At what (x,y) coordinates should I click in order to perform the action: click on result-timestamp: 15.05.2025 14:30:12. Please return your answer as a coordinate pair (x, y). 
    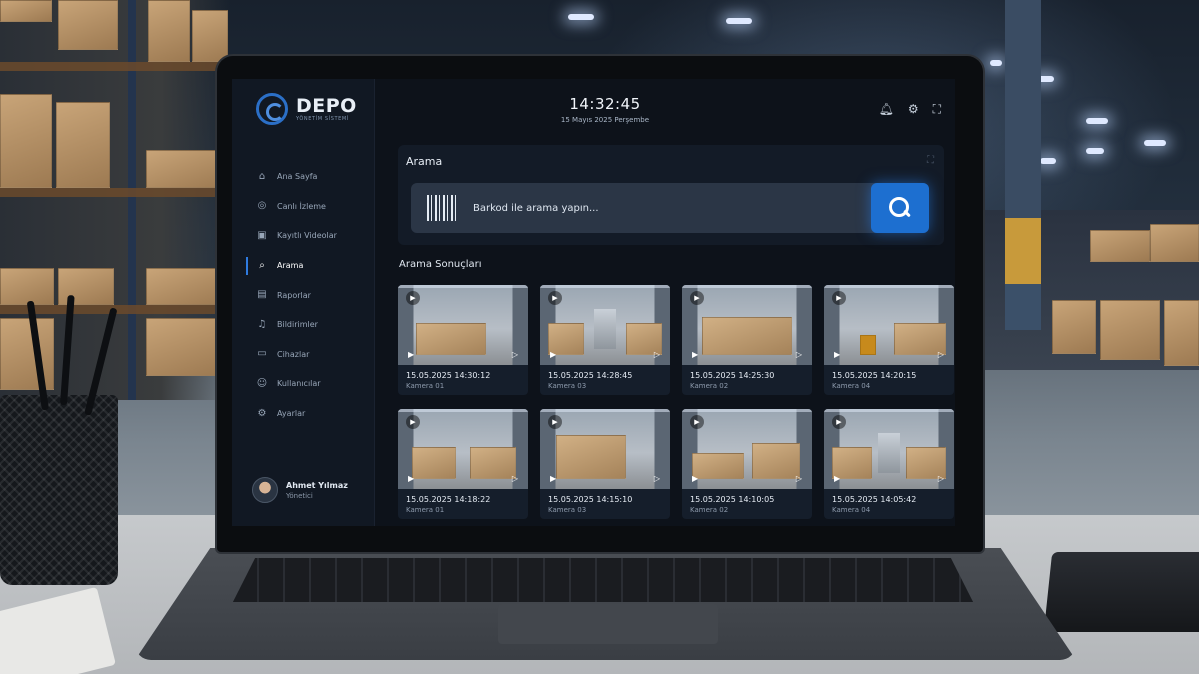
    Looking at the image, I should click on (448, 375).